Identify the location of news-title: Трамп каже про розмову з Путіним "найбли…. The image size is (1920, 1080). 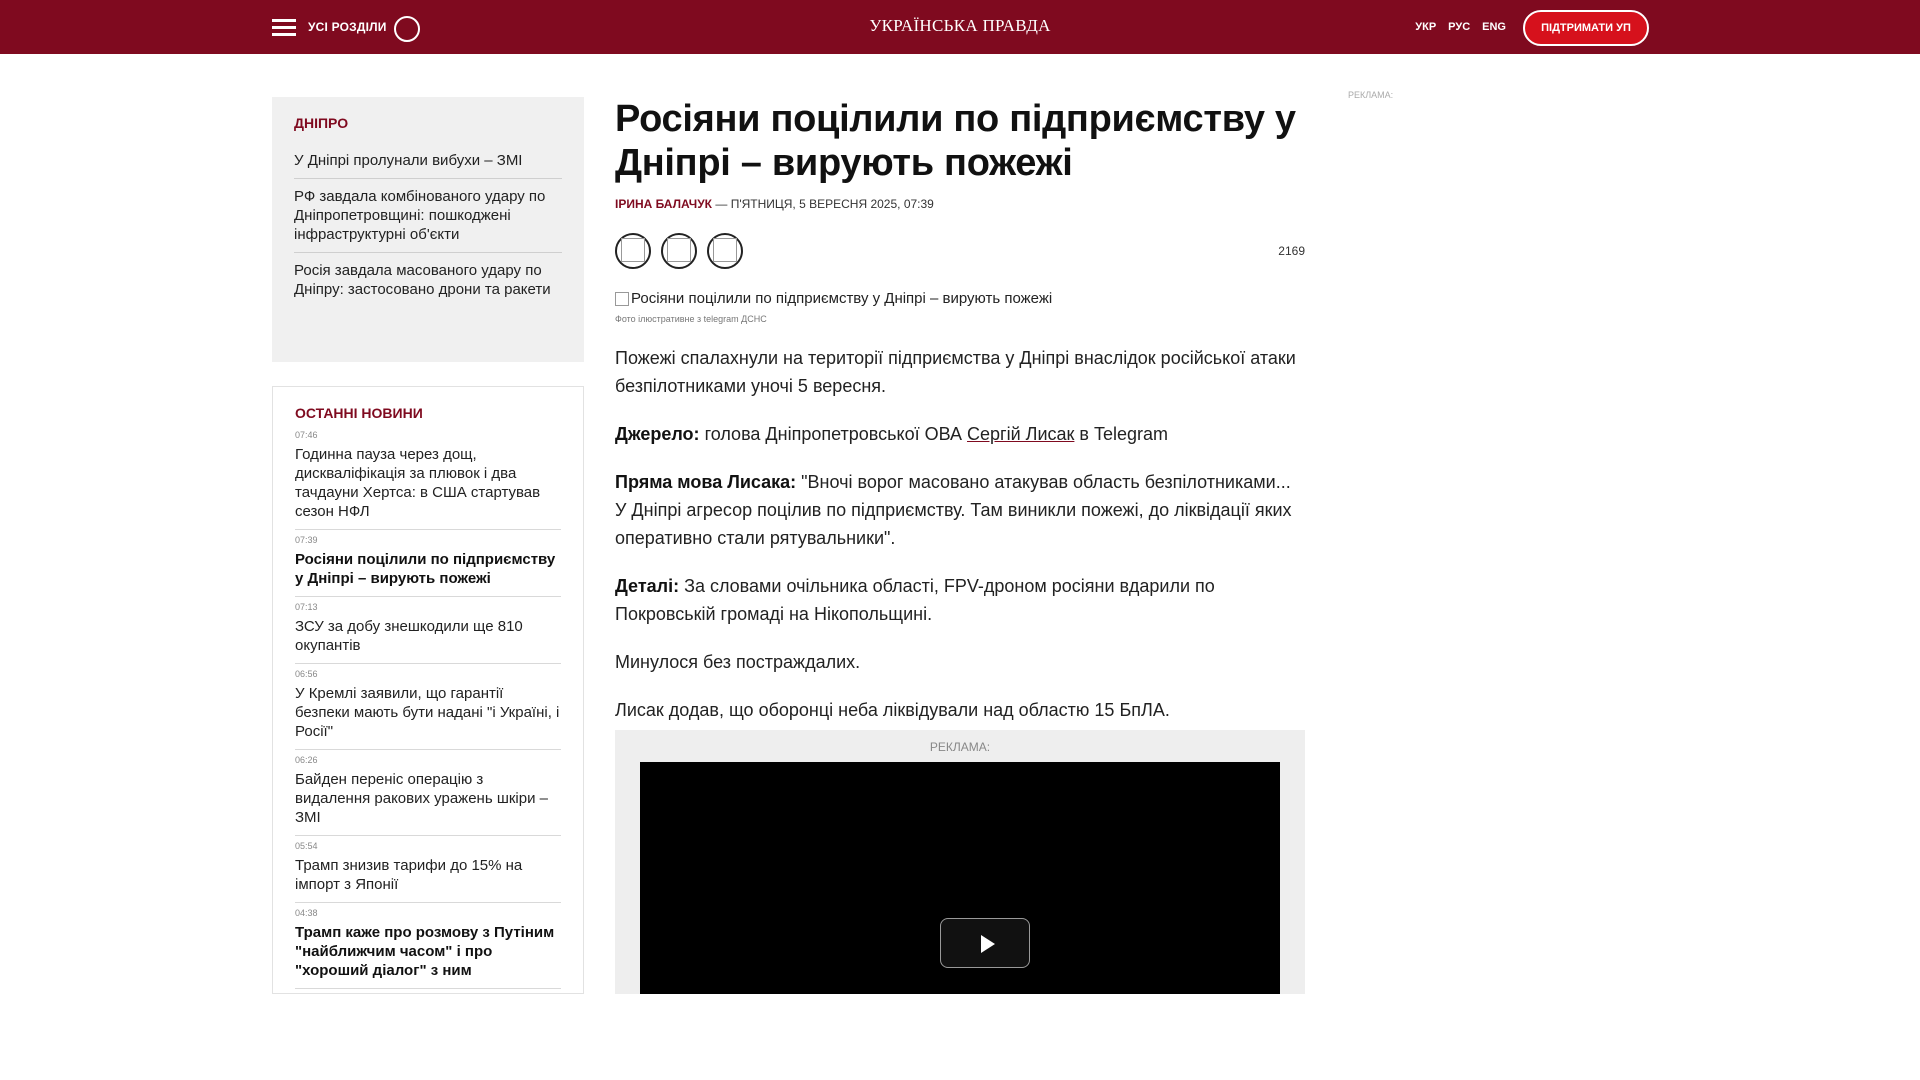
(428, 951).